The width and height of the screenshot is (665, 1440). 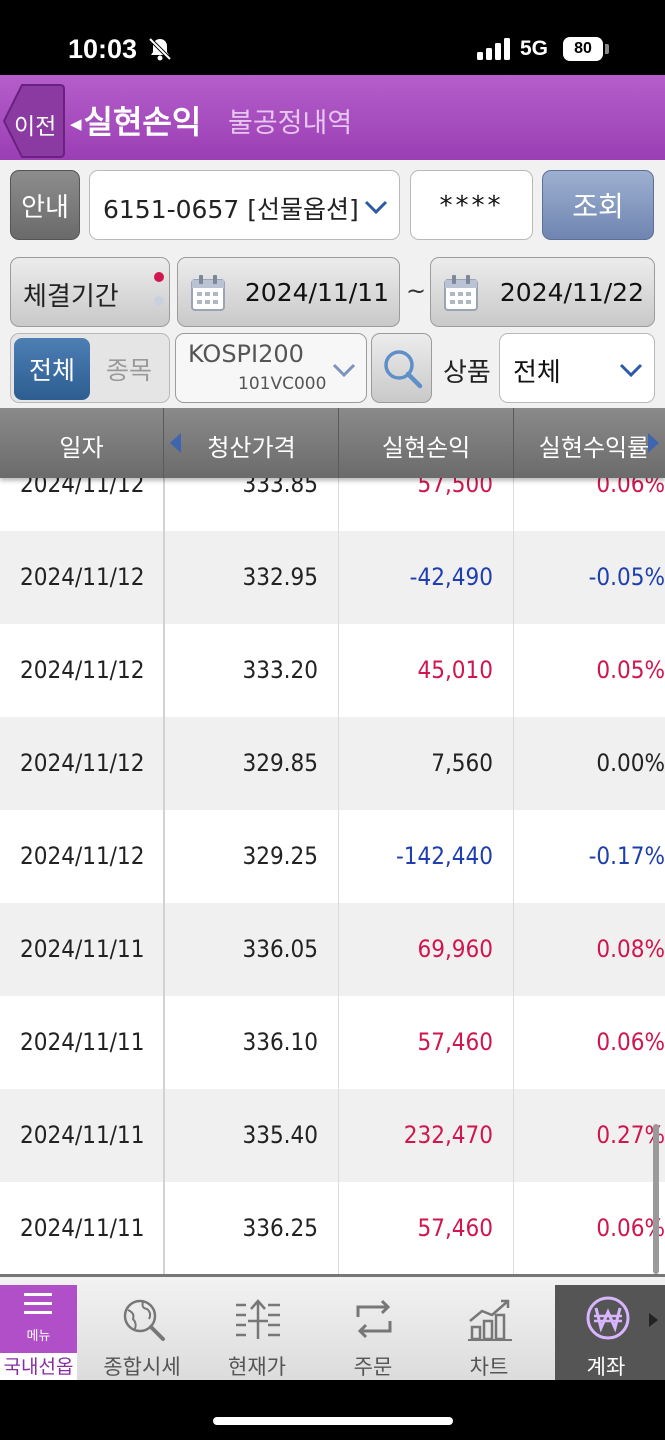 I want to click on guide-button: 안내, so click(x=45, y=205).